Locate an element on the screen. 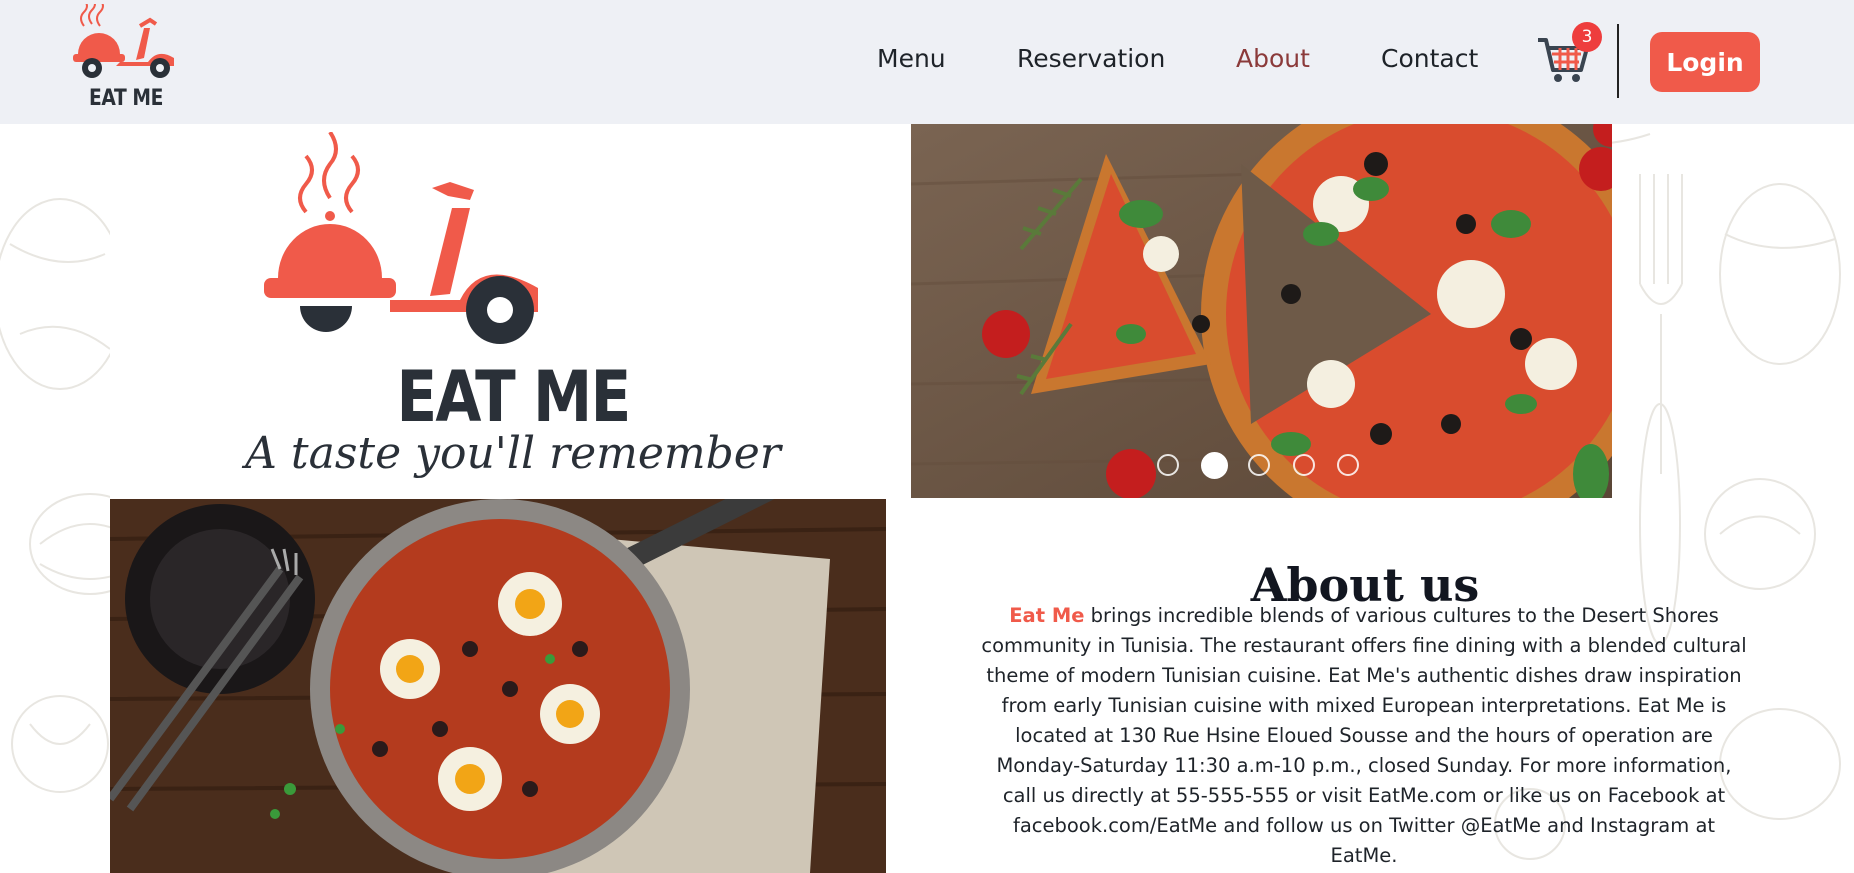 The width and height of the screenshot is (1854, 873). scooter-logo-large-icon is located at coordinates (401, 238).